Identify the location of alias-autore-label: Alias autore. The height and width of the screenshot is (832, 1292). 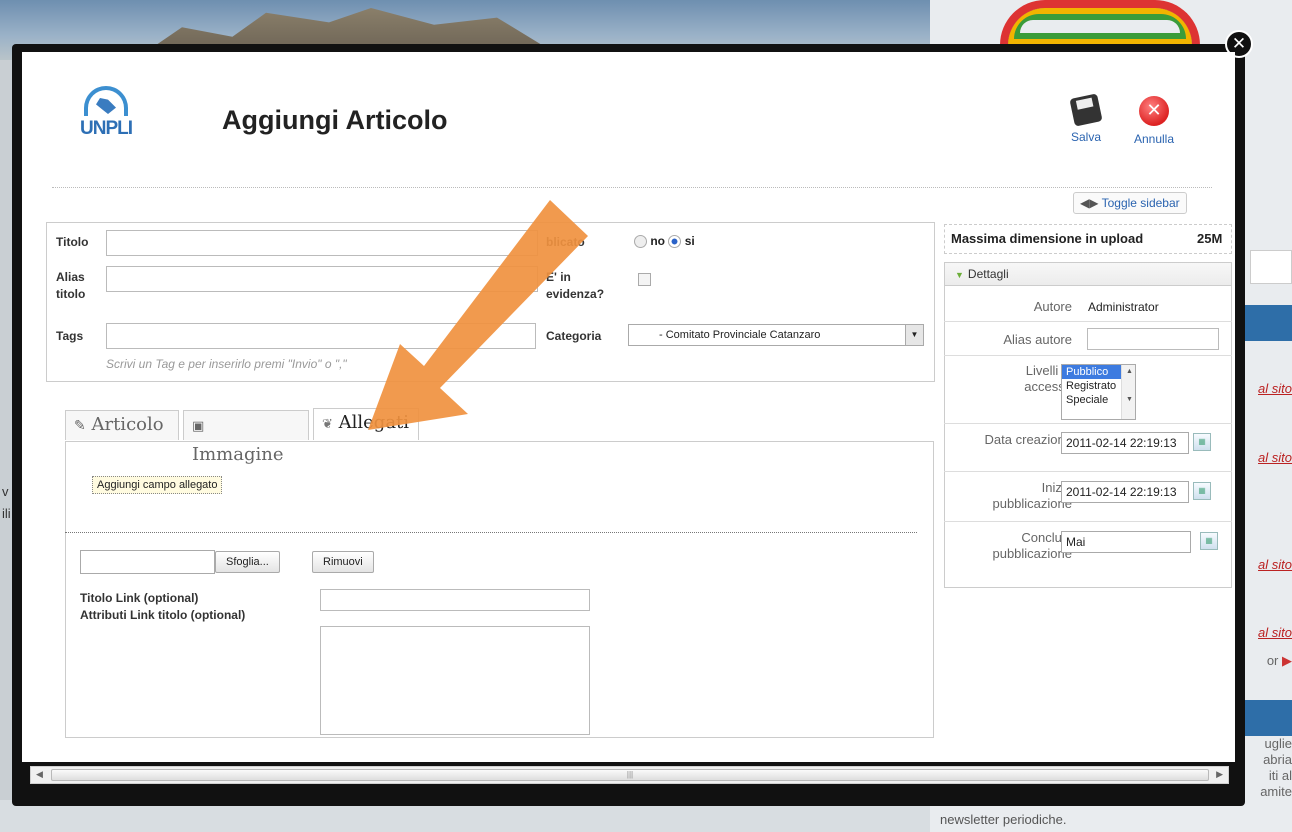
(1037, 339).